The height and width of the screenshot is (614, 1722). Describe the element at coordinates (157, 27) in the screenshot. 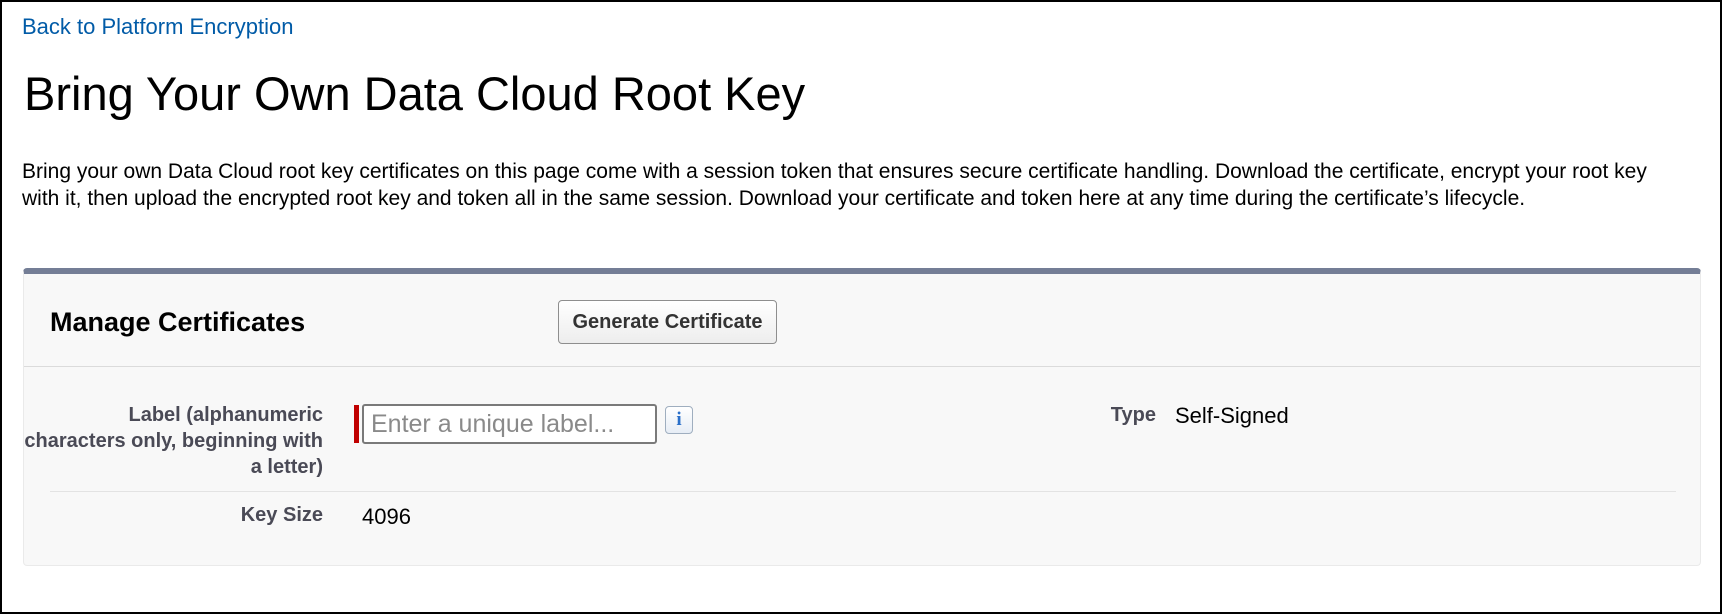

I see `back-to-platform-encryption-link: Back to Platform Encryption` at that location.